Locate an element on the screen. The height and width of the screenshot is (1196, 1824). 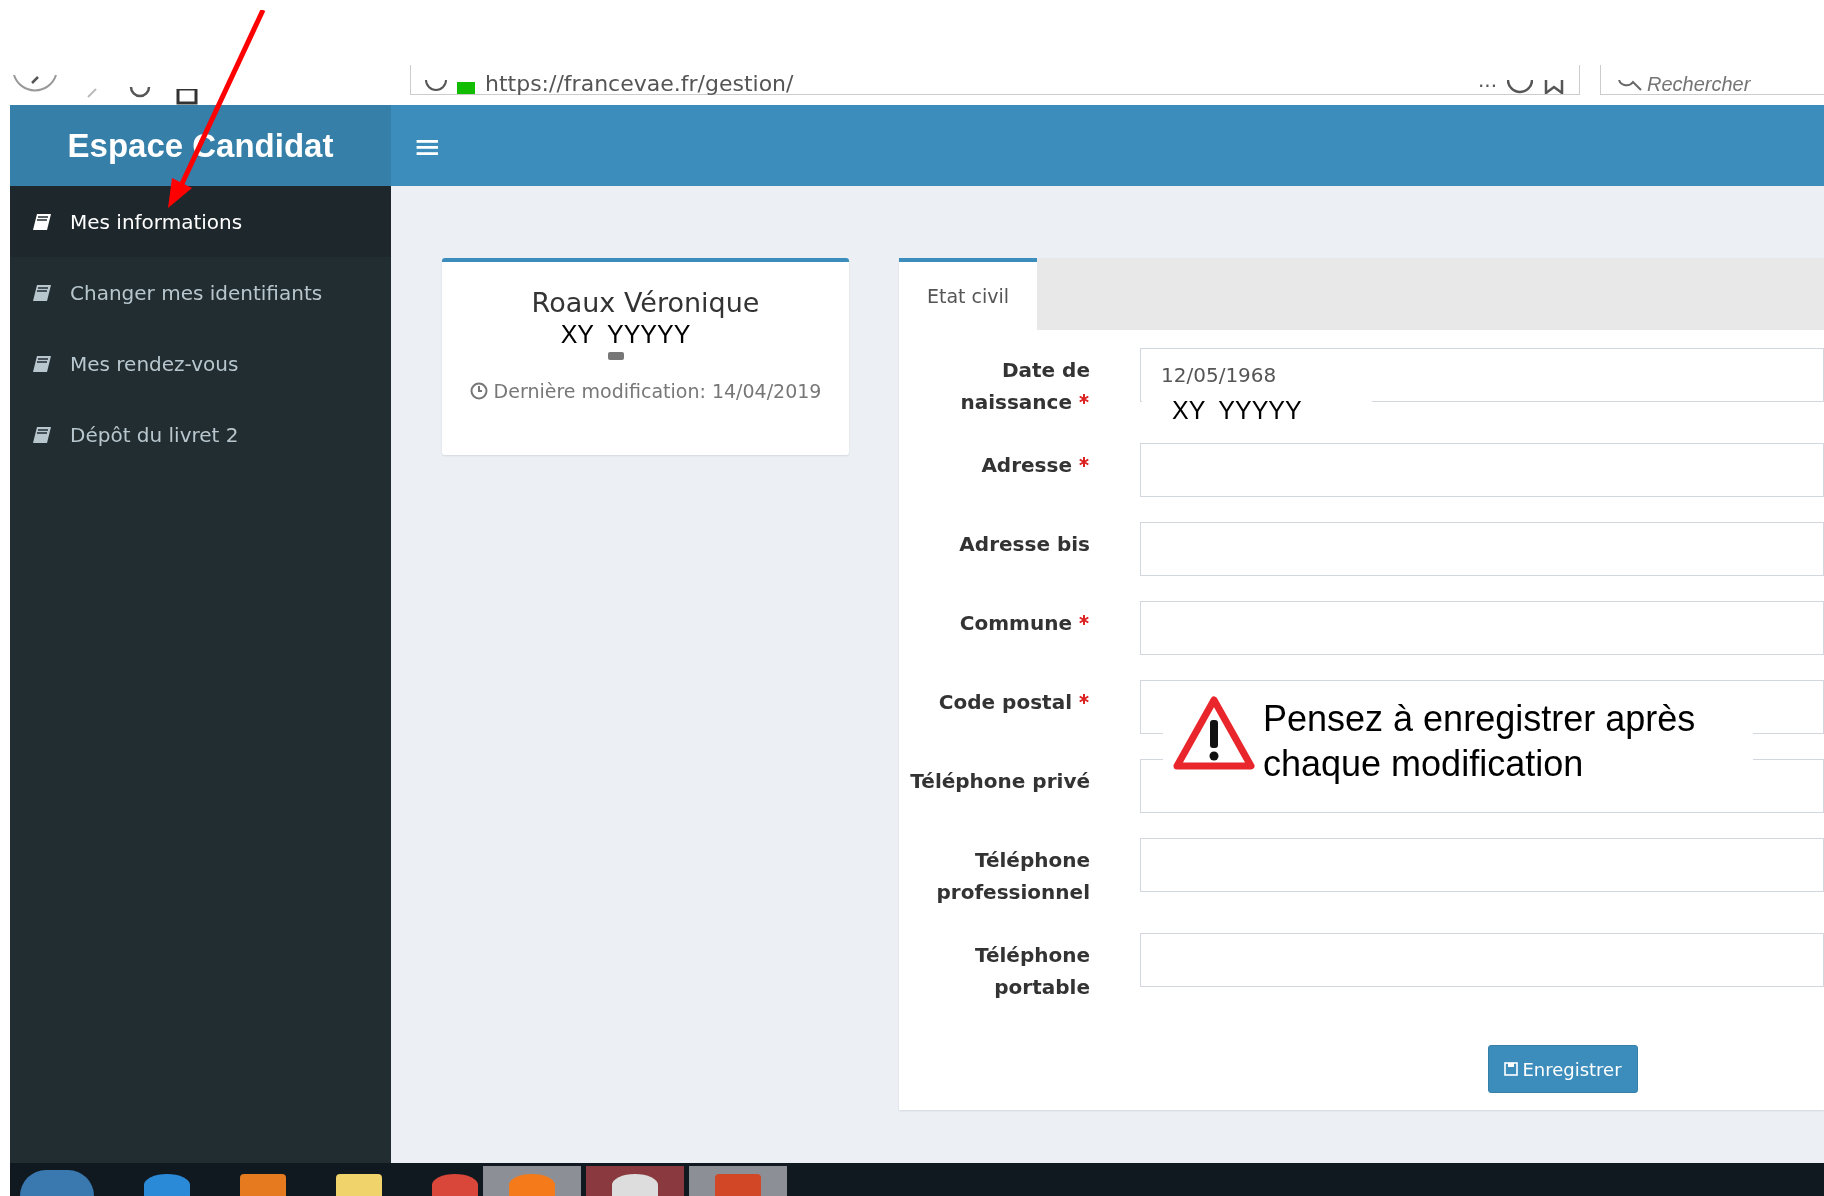
callout-text: Pensez à enregistrer après chaque modification is located at coordinates (1480, 741).